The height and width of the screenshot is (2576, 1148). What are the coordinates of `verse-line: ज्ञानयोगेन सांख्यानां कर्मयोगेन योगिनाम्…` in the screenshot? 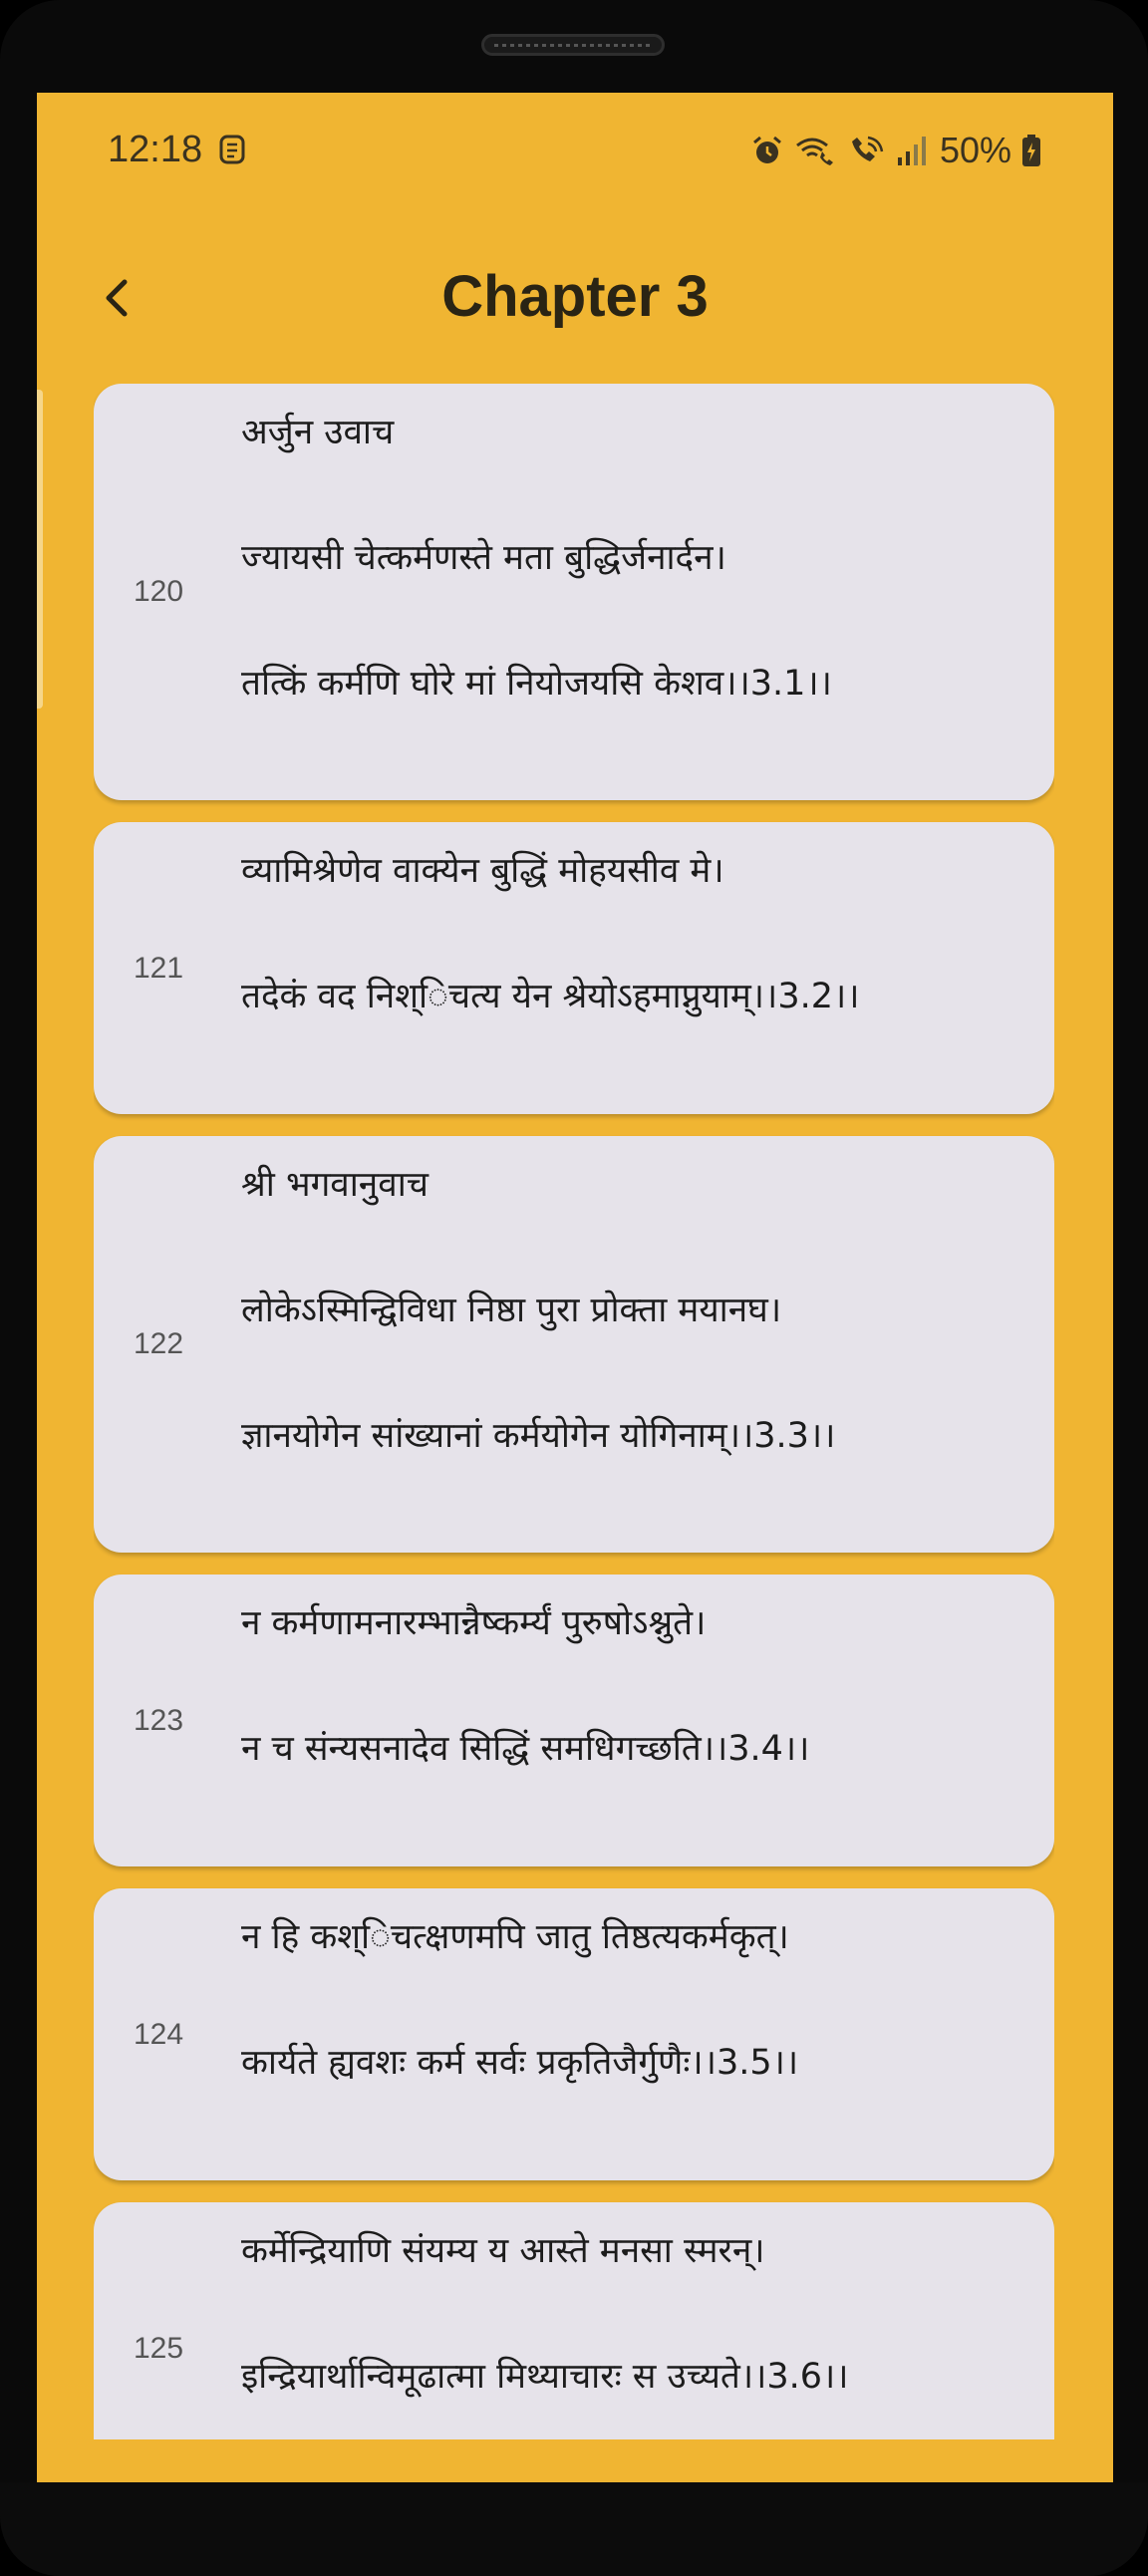 It's located at (538, 1436).